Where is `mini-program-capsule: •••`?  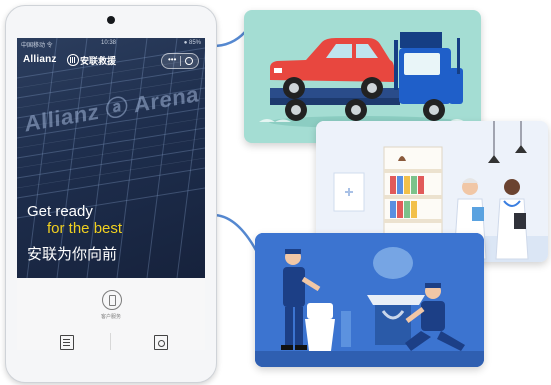
mini-program-capsule: ••• is located at coordinates (180, 61).